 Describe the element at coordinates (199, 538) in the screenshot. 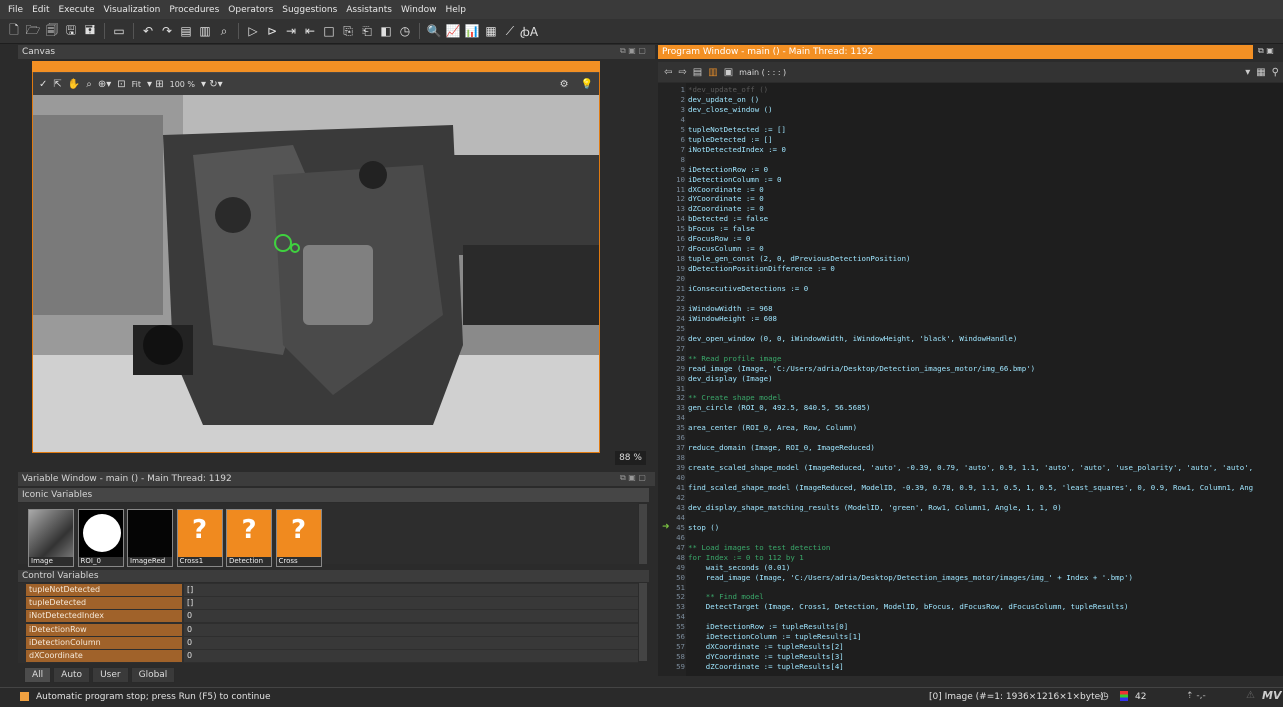

I see `iconic-variable-cross1: ? Cross1` at that location.